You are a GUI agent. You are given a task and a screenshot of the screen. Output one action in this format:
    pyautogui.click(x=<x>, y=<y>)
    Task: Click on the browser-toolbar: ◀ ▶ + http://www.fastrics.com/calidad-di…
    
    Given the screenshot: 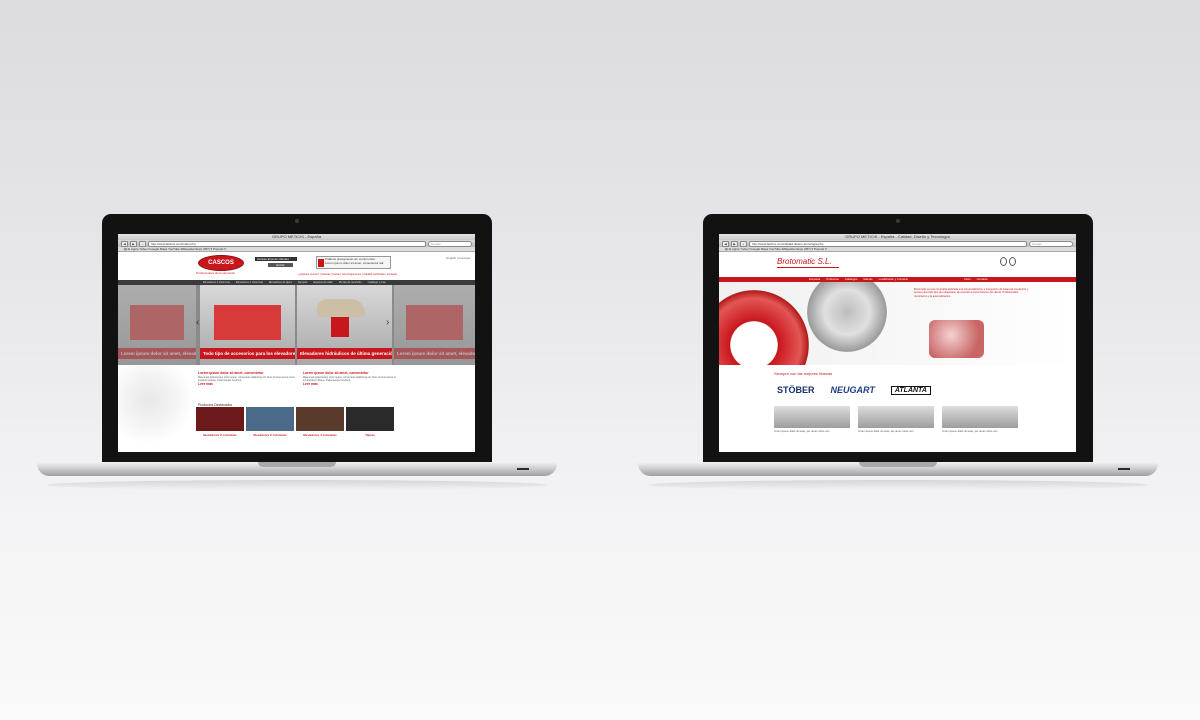 What is the action you would take?
    pyautogui.click(x=897, y=243)
    